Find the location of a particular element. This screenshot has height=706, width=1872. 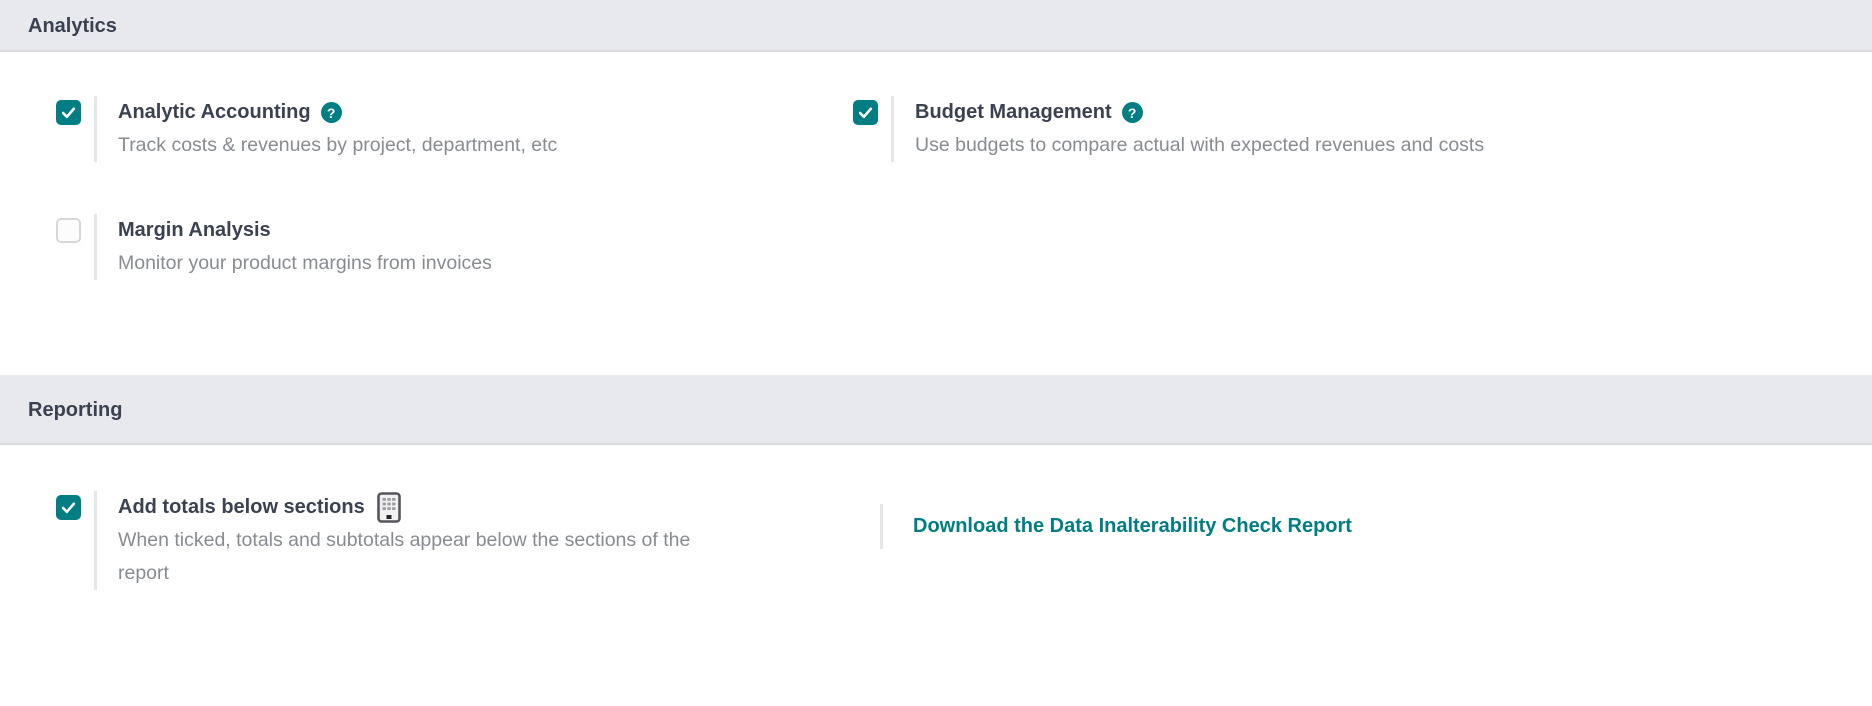

reporting-section-title: Reporting is located at coordinates (75, 409).